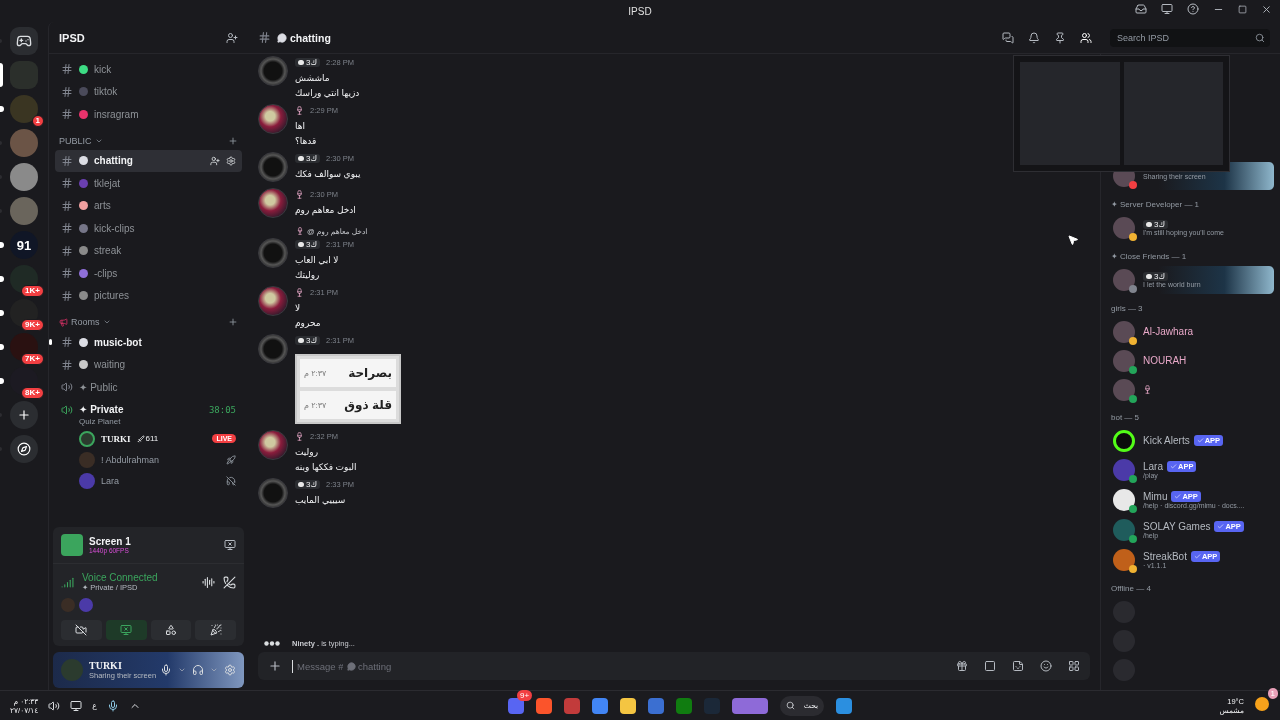 This screenshot has width=1280, height=720. I want to click on soundboard-icon, so click(215, 630).